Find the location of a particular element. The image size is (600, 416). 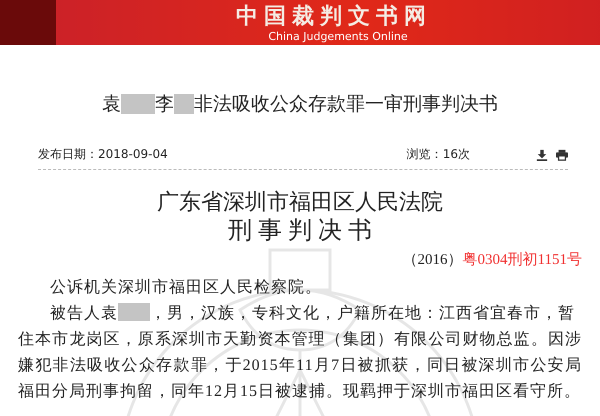

view-count: 浏览：16次 is located at coordinates (438, 154).